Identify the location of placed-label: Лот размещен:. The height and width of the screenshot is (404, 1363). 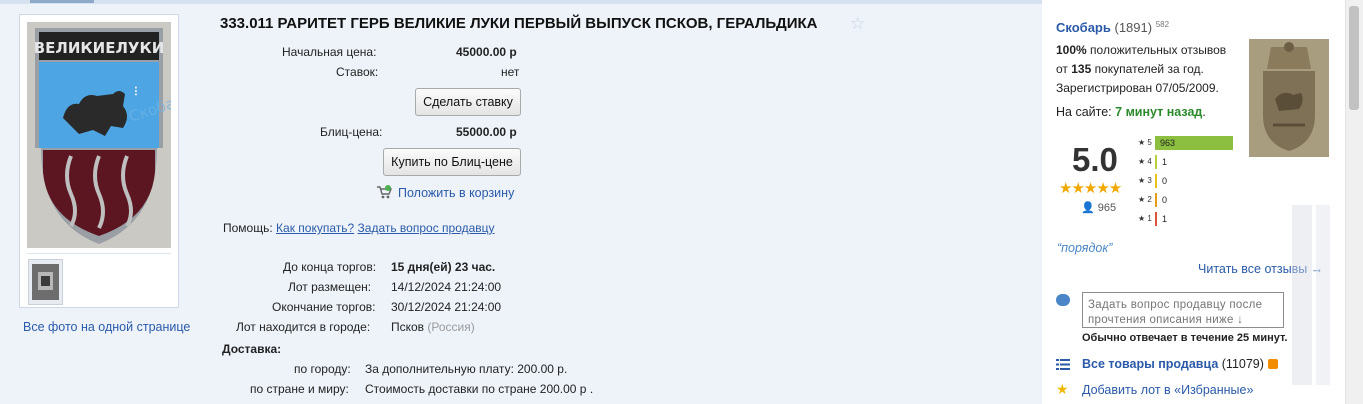
(330, 287).